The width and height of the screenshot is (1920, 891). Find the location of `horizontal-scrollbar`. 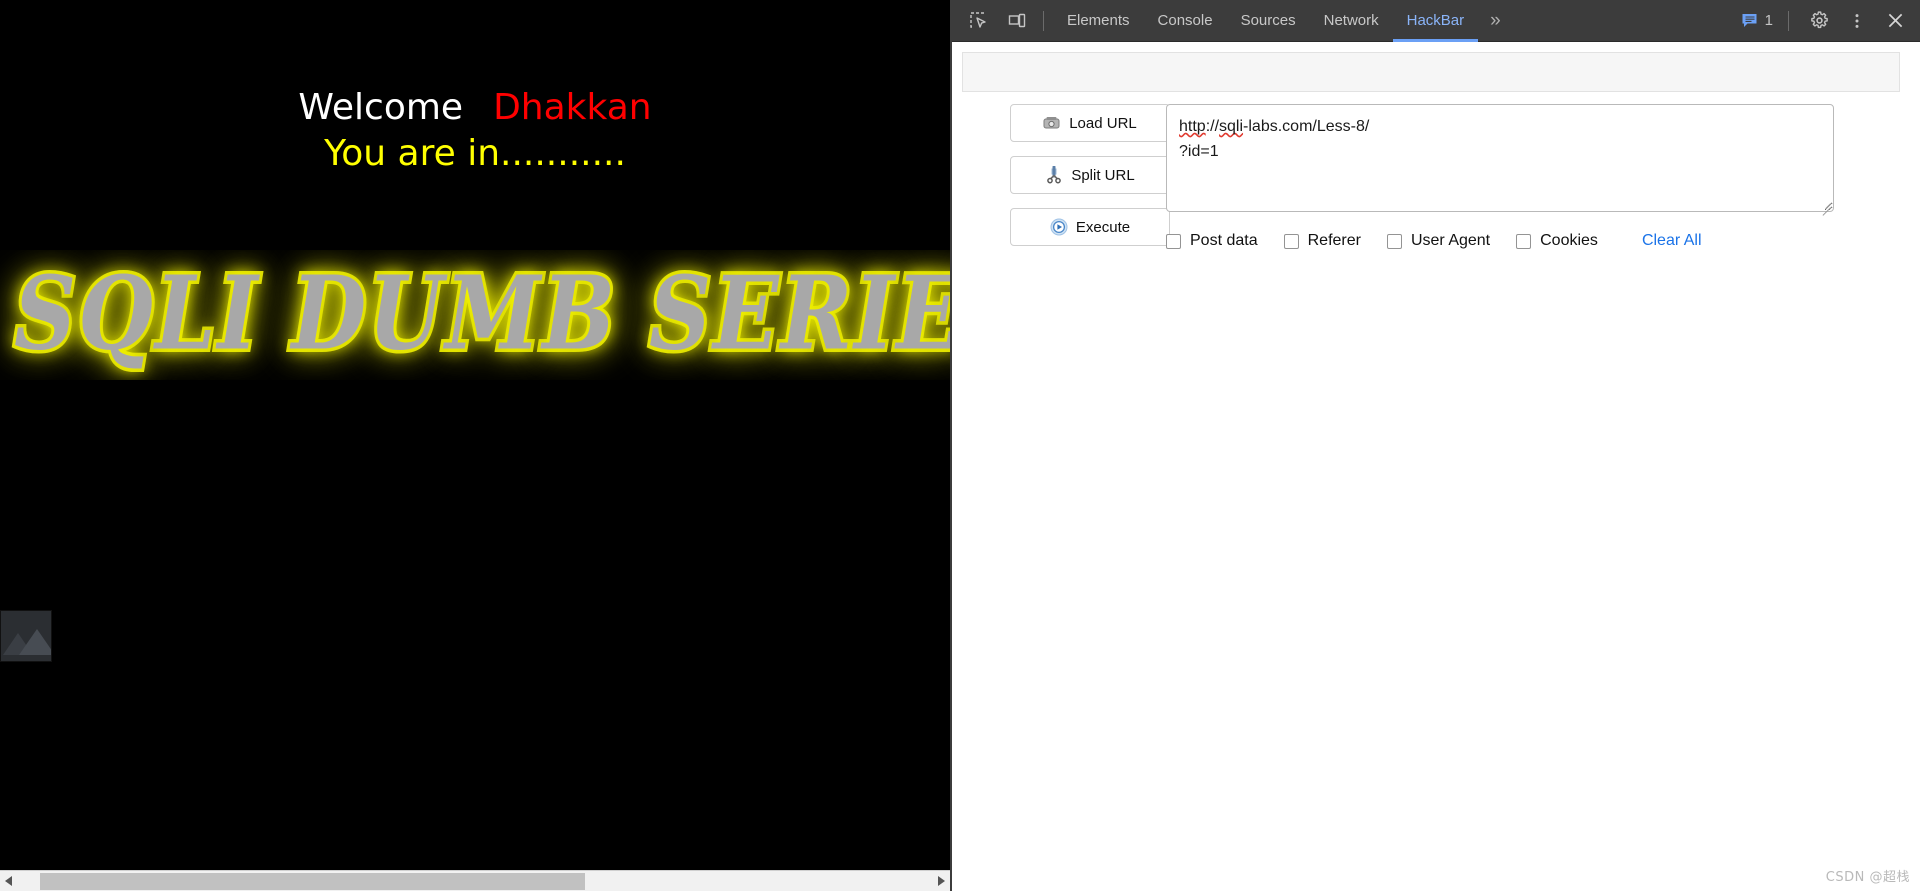

horizontal-scrollbar is located at coordinates (475, 880).